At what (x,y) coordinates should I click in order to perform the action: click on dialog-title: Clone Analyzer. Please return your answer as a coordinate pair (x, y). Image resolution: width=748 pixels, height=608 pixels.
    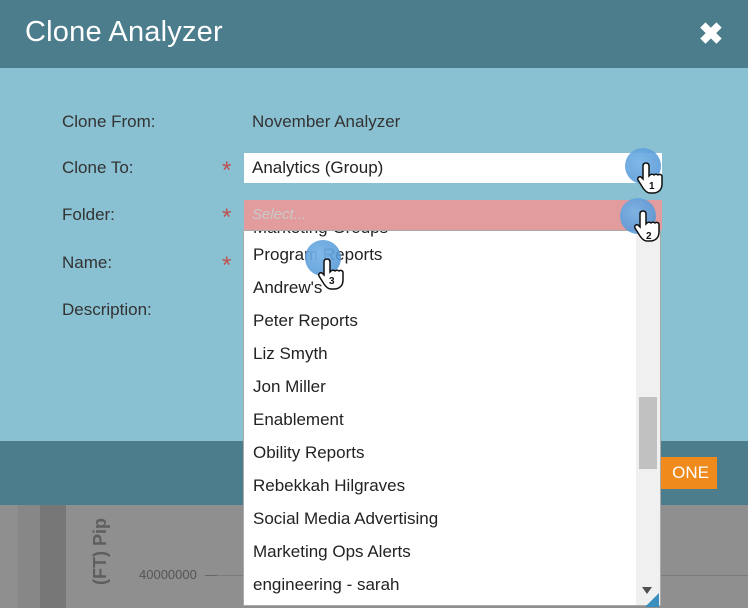
    Looking at the image, I should click on (124, 32).